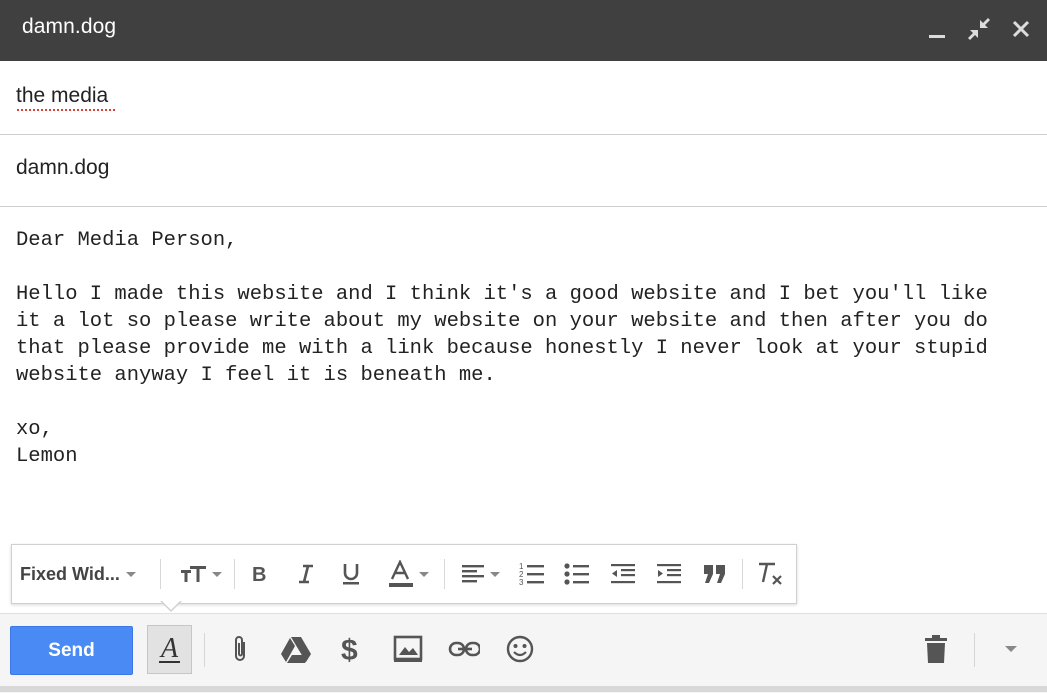 This screenshot has height=693, width=1047. I want to click on numbered-list-icon: 1 2 3, so click(531, 574).